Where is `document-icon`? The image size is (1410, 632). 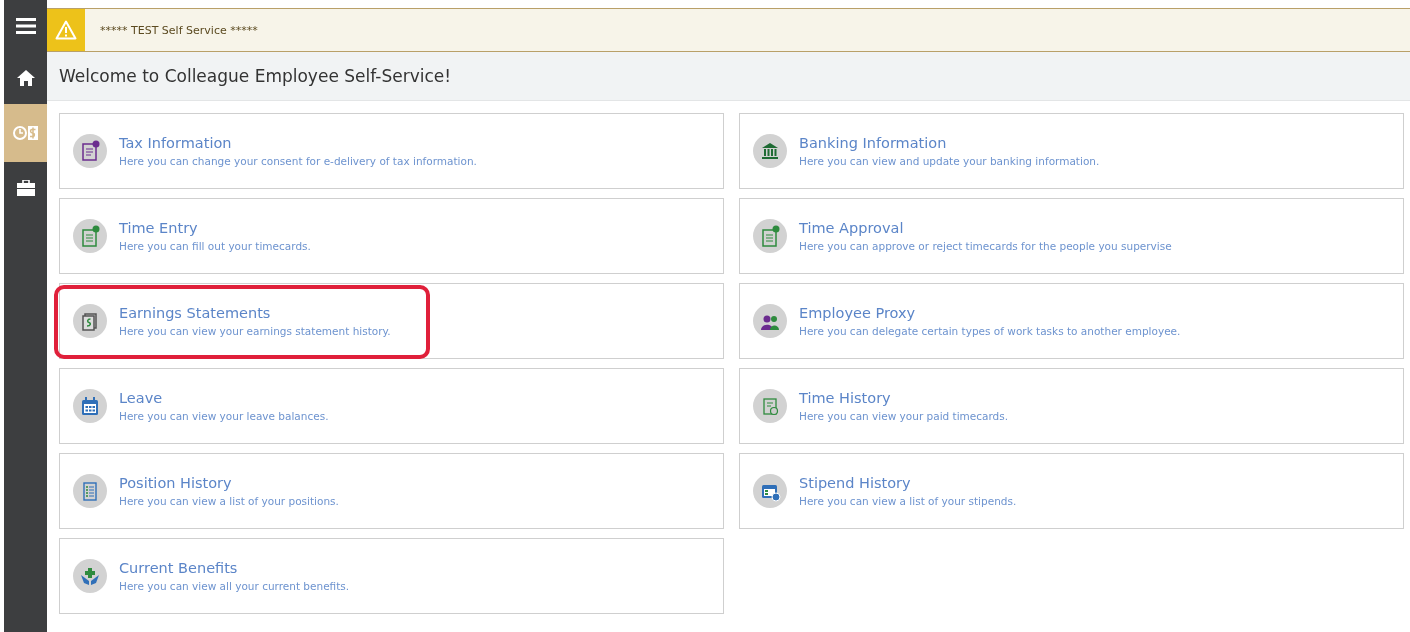
document-icon is located at coordinates (90, 151).